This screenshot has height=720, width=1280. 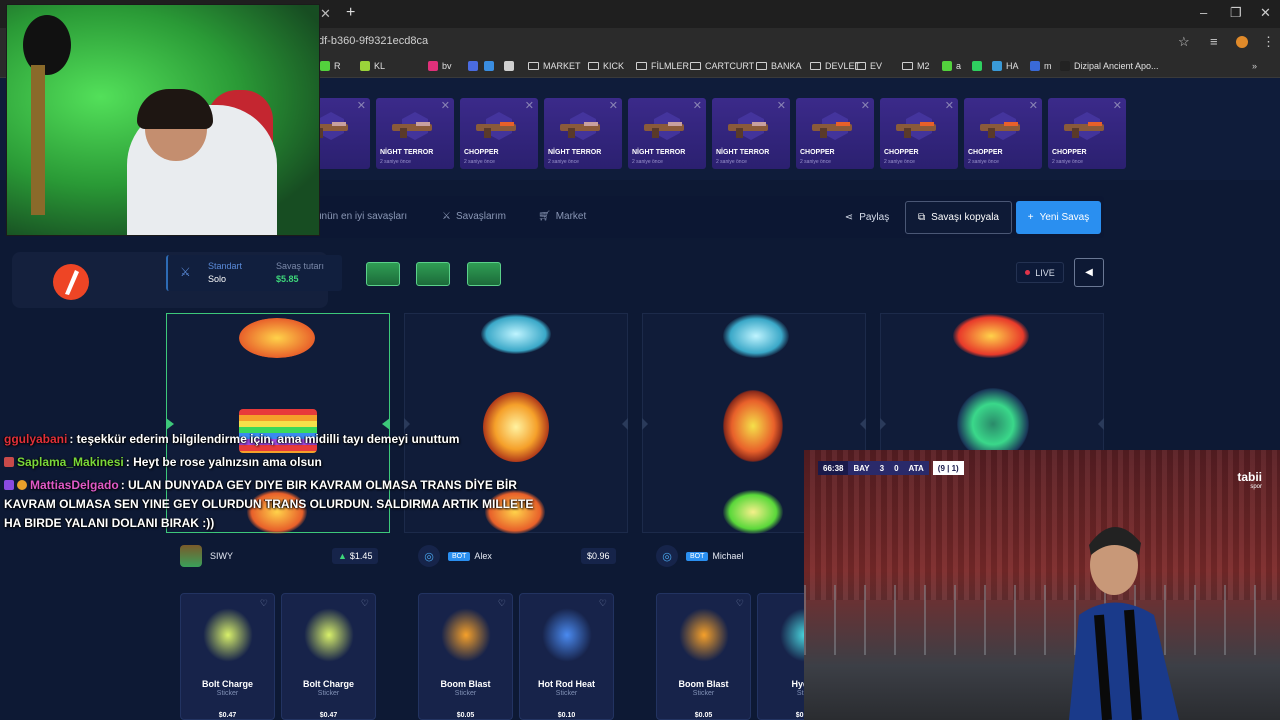 I want to click on nav-my-battles: ⚔ Savaşlarım, so click(x=474, y=216).